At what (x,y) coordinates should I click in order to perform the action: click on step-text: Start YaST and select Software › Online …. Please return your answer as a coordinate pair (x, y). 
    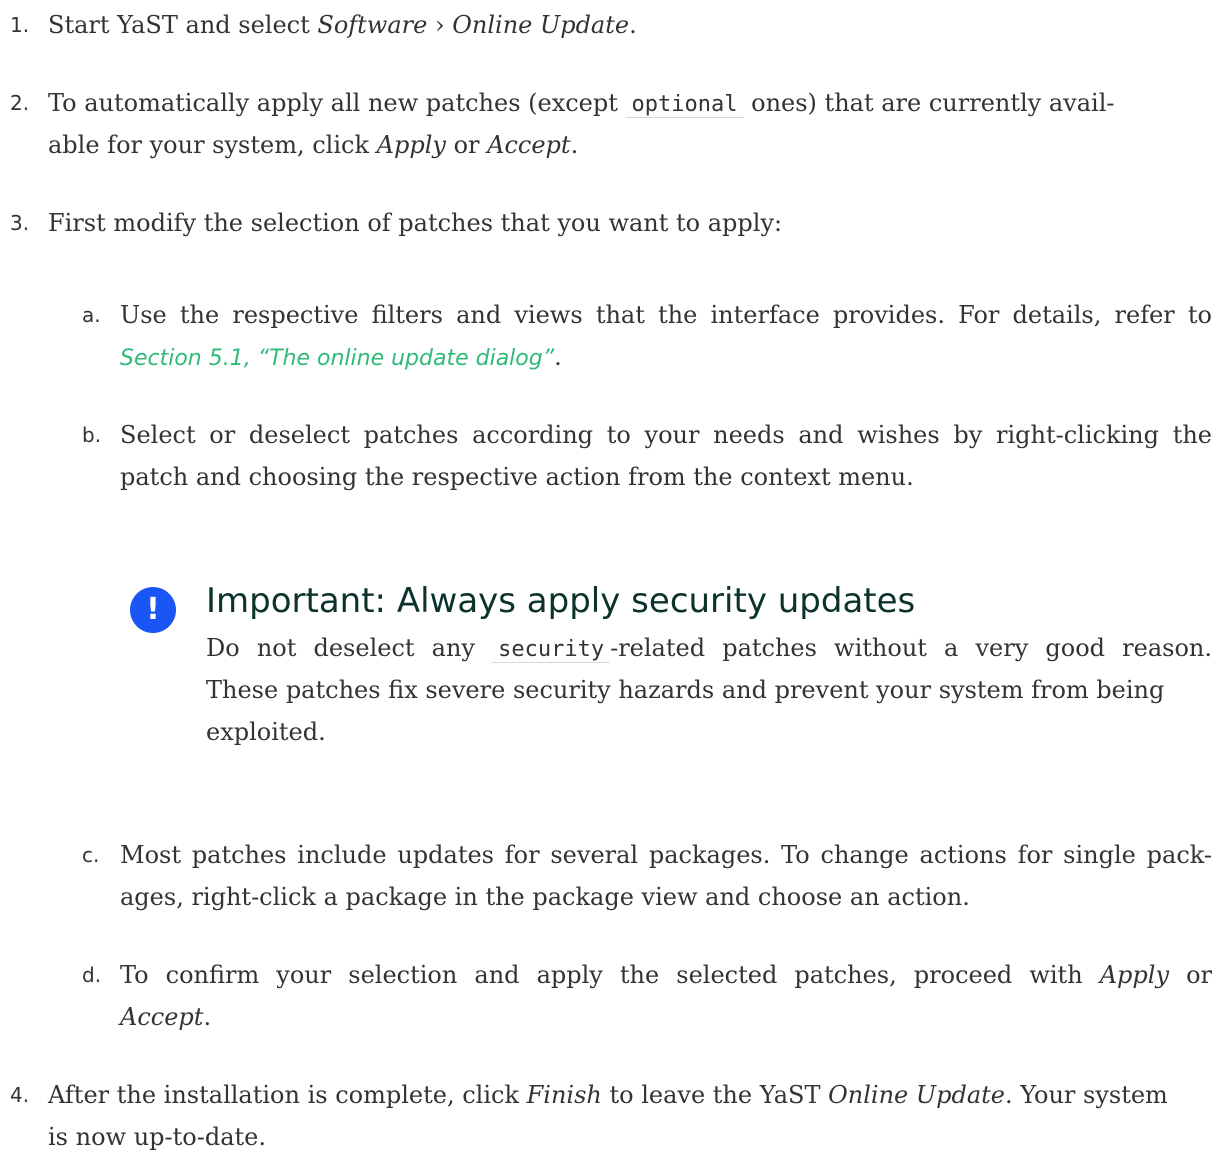
    Looking at the image, I should click on (342, 25).